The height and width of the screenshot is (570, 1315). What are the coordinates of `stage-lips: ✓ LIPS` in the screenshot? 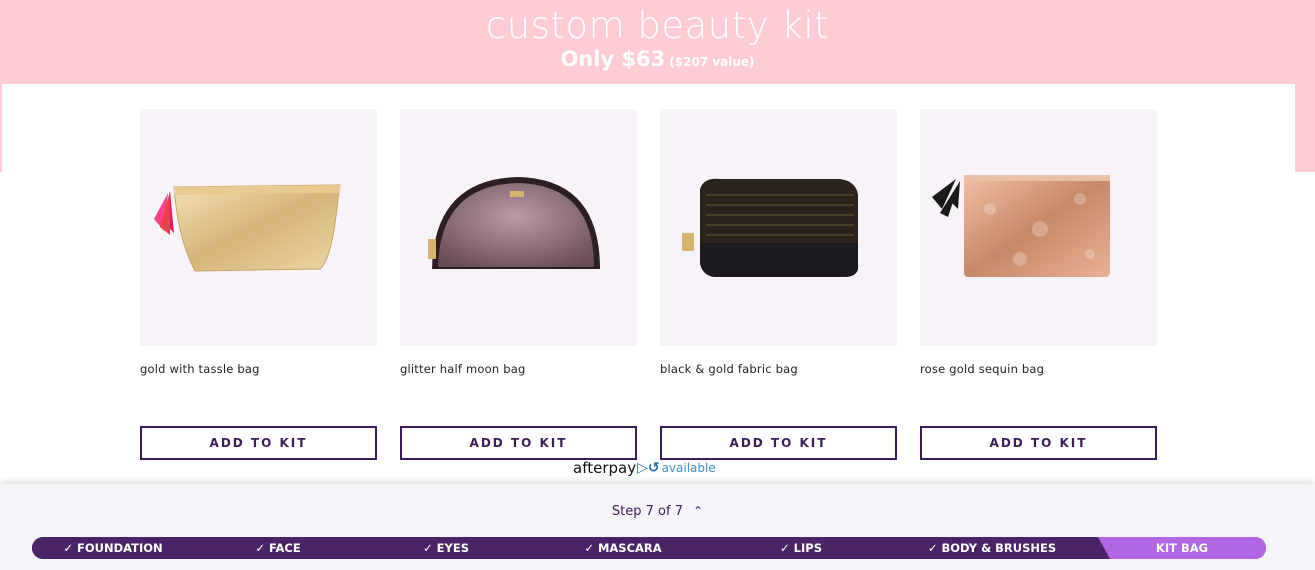 It's located at (801, 548).